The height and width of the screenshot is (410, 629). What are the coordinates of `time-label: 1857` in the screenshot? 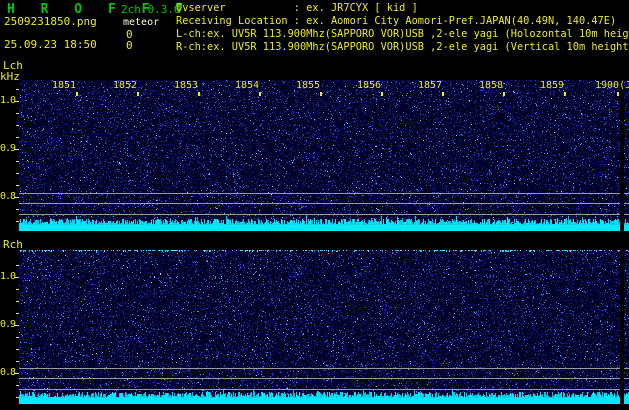 It's located at (430, 85).